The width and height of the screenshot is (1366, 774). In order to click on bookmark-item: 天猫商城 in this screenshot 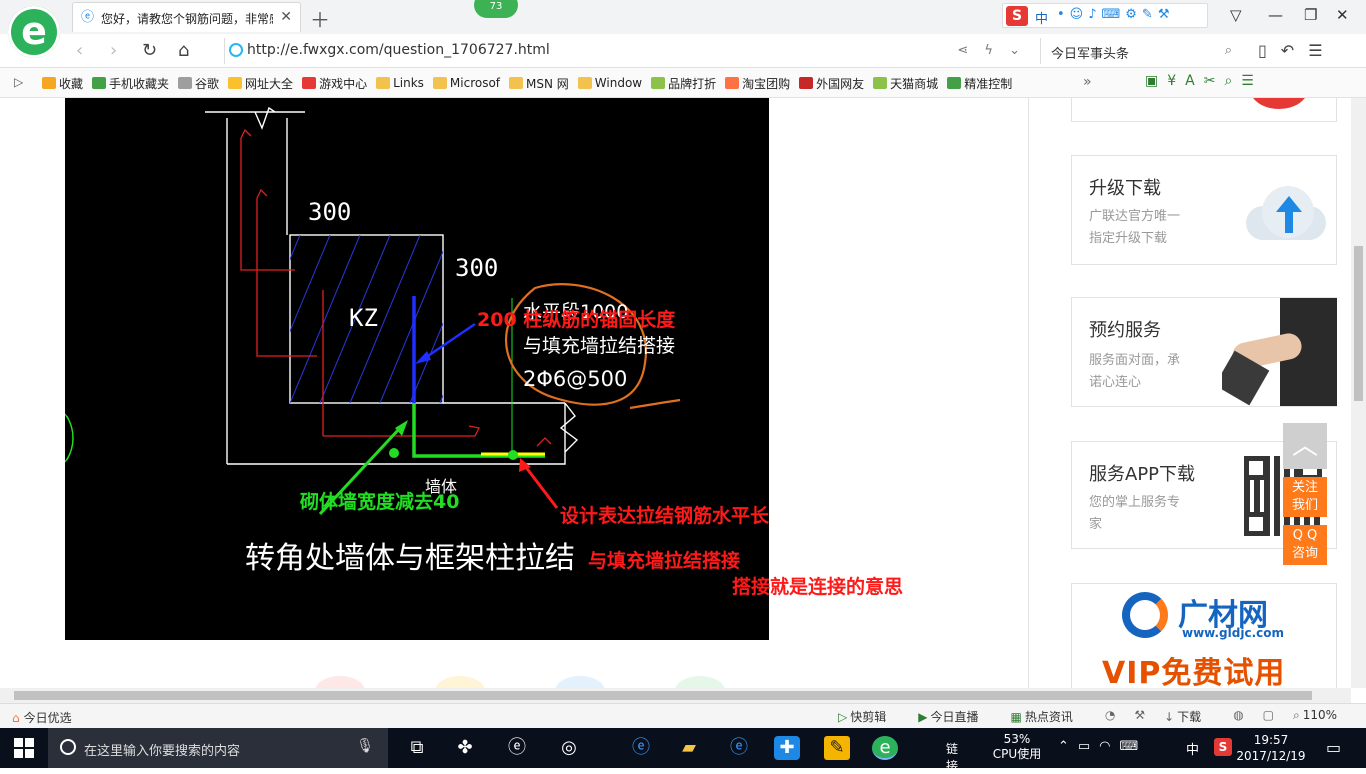, I will do `click(905, 83)`.